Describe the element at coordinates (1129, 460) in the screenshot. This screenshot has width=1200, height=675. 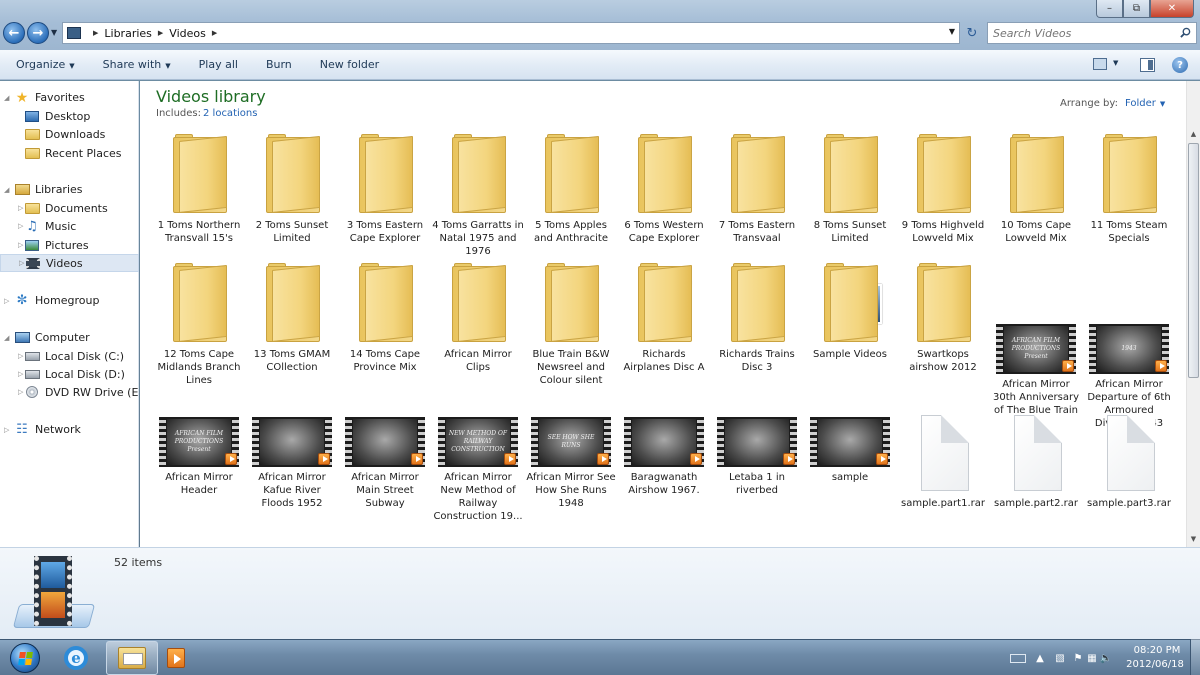
I see `file-item: sample.part3.rar` at that location.